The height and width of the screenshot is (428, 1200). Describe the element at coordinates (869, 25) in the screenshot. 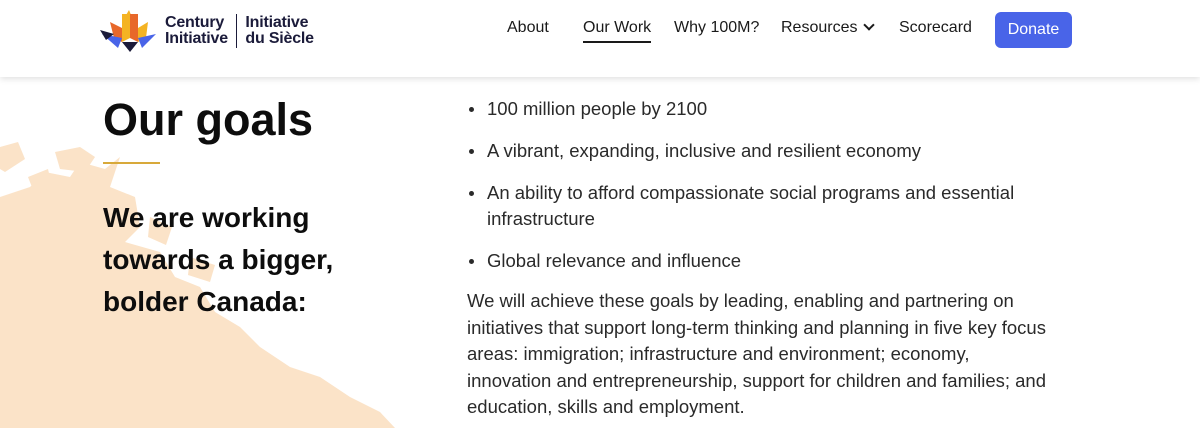

I see `chevron-down-icon` at that location.